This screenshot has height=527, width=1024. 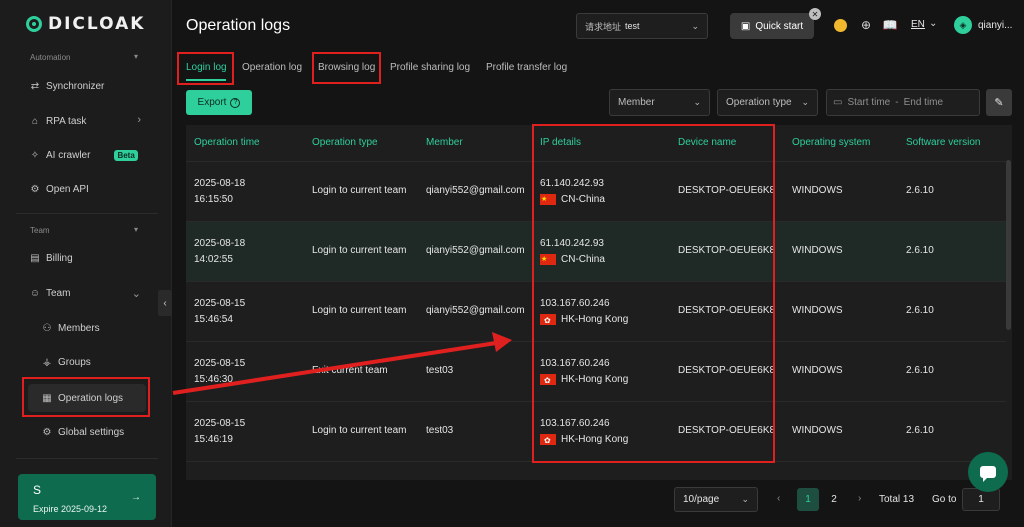 I want to click on quick-start-label: Quick start, so click(x=779, y=26).